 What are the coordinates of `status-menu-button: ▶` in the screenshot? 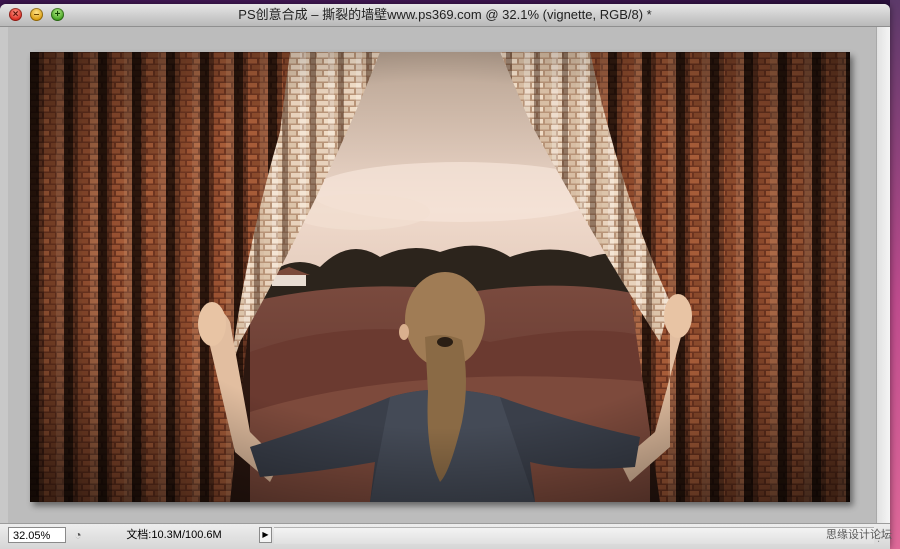 It's located at (265, 535).